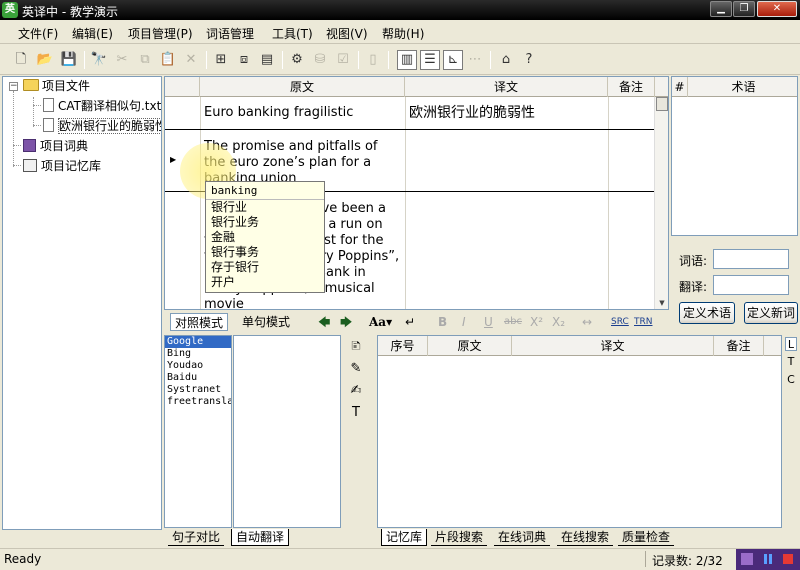  Describe the element at coordinates (287, 431) in the screenshot. I see `engine-output` at that location.